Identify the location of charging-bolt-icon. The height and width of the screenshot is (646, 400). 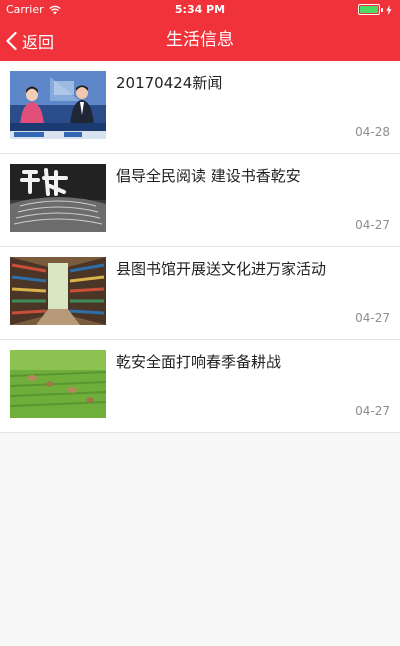
(389, 9).